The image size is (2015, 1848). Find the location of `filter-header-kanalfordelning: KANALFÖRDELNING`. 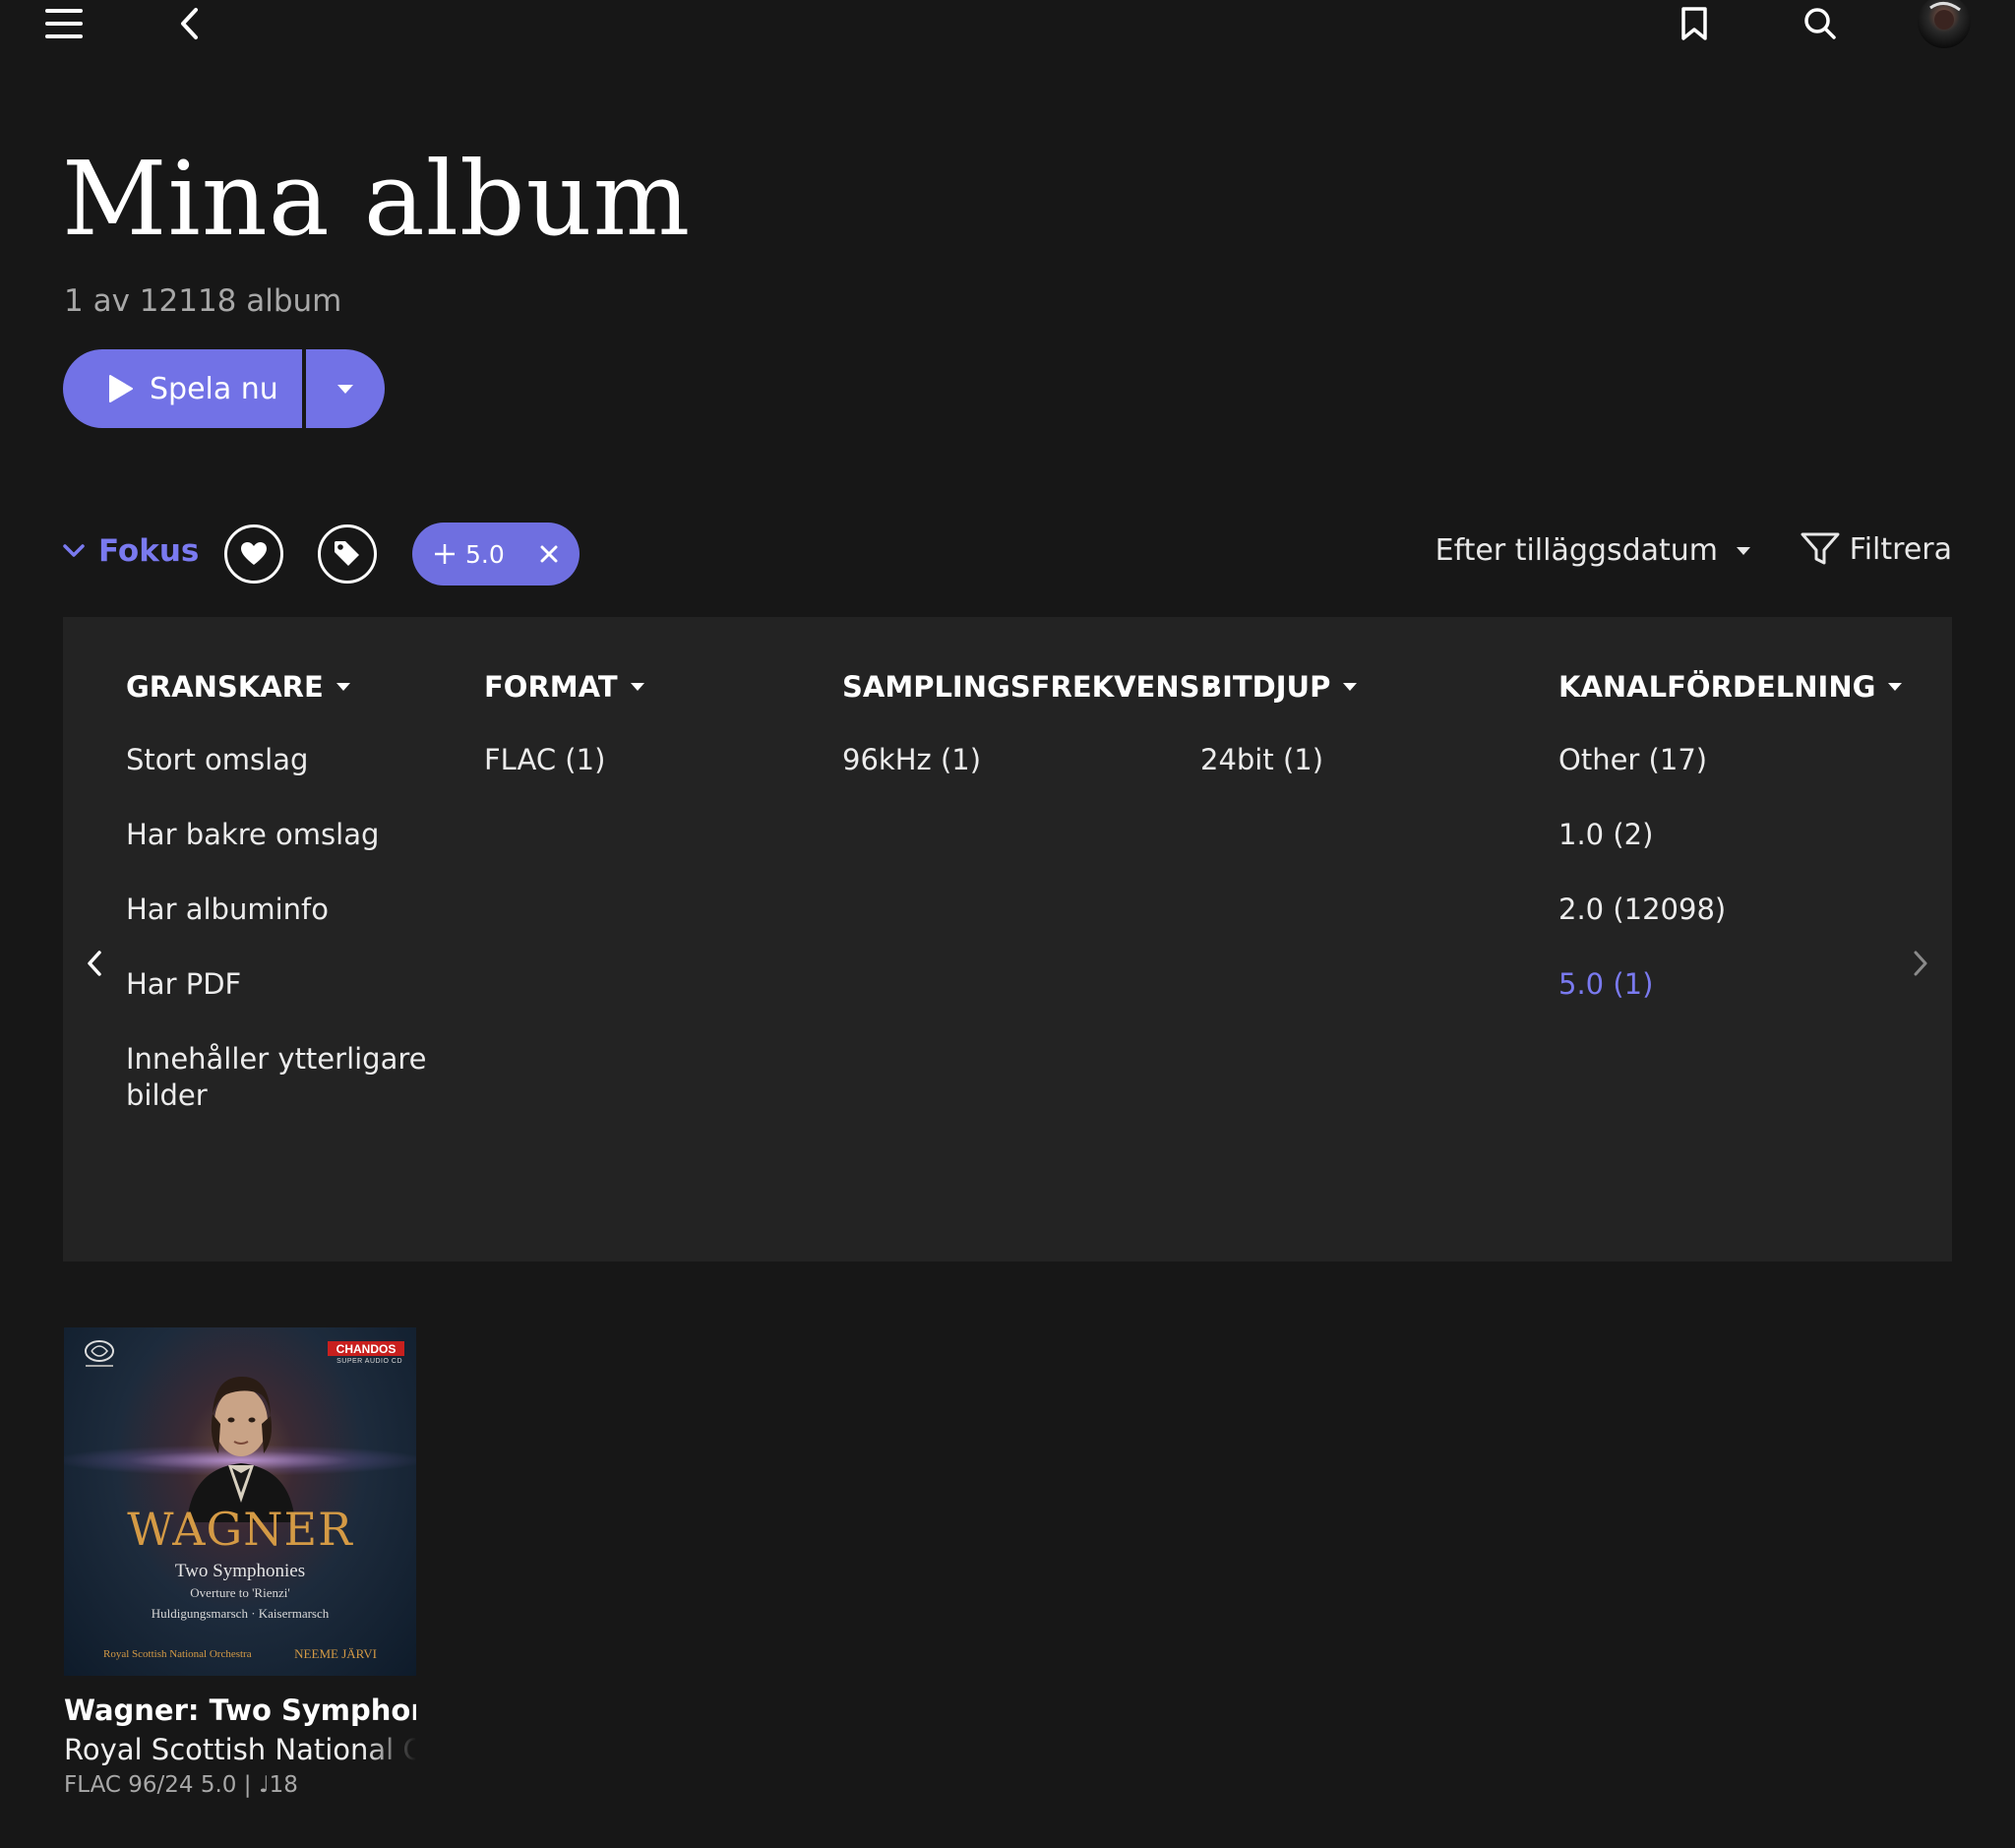

filter-header-kanalfordelning: KANALFÖRDELNING is located at coordinates (1730, 687).